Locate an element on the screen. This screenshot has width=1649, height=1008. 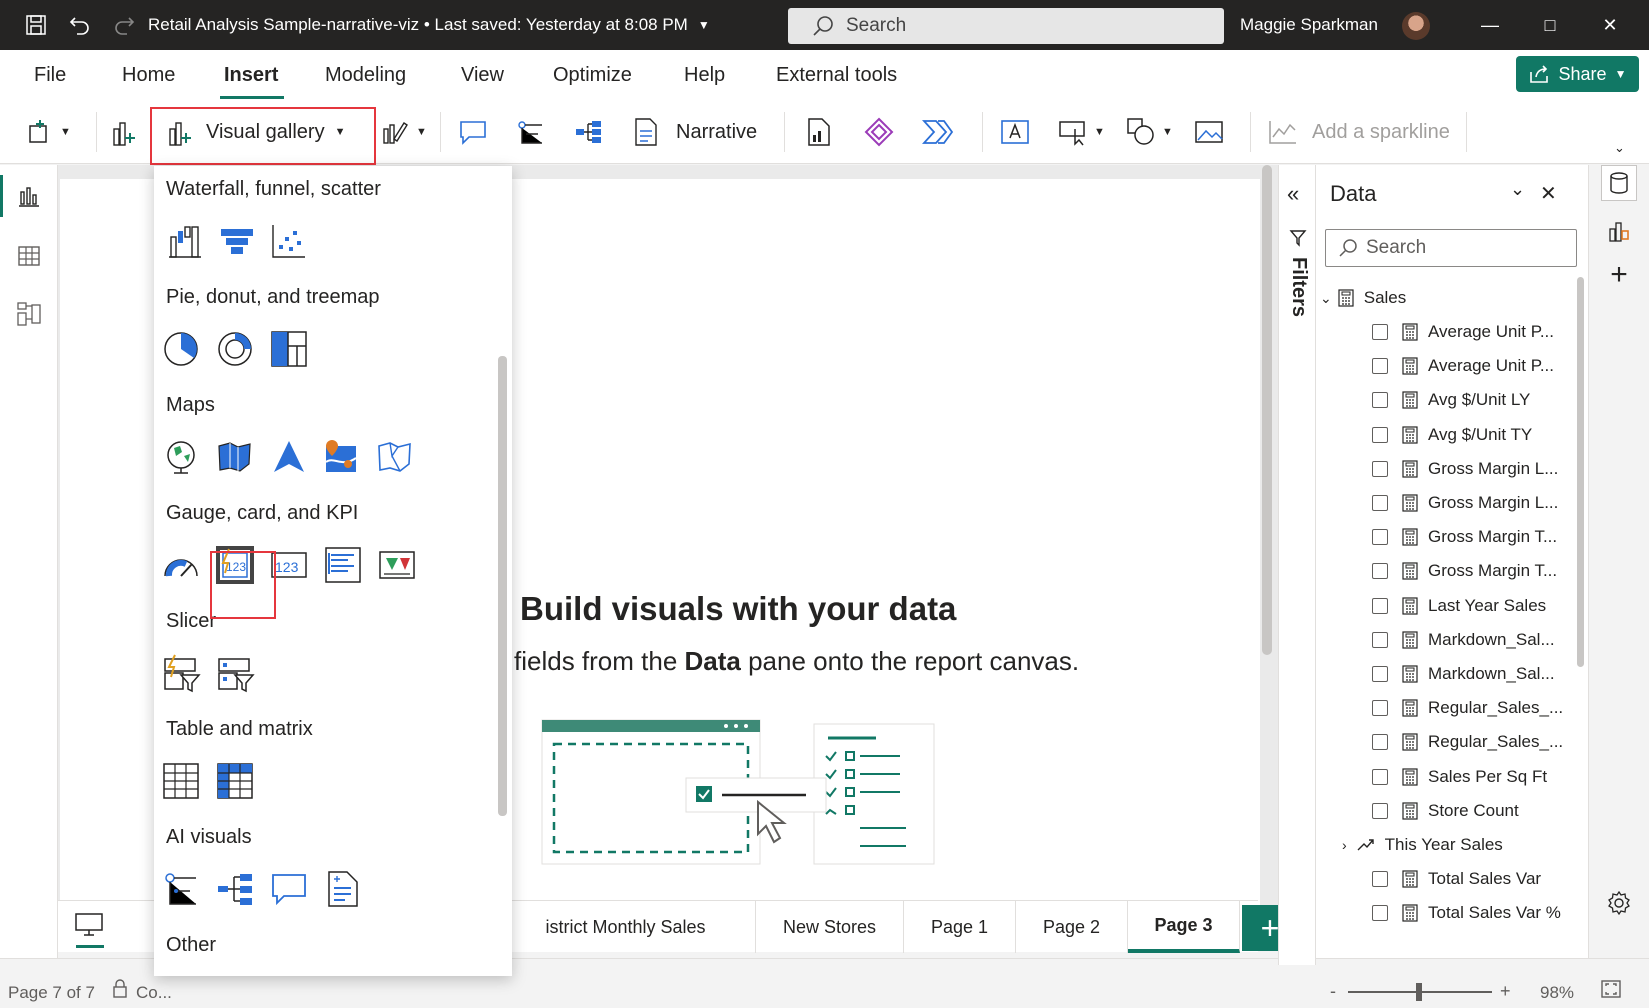
gallery-scrollbar is located at coordinates (502, 586).